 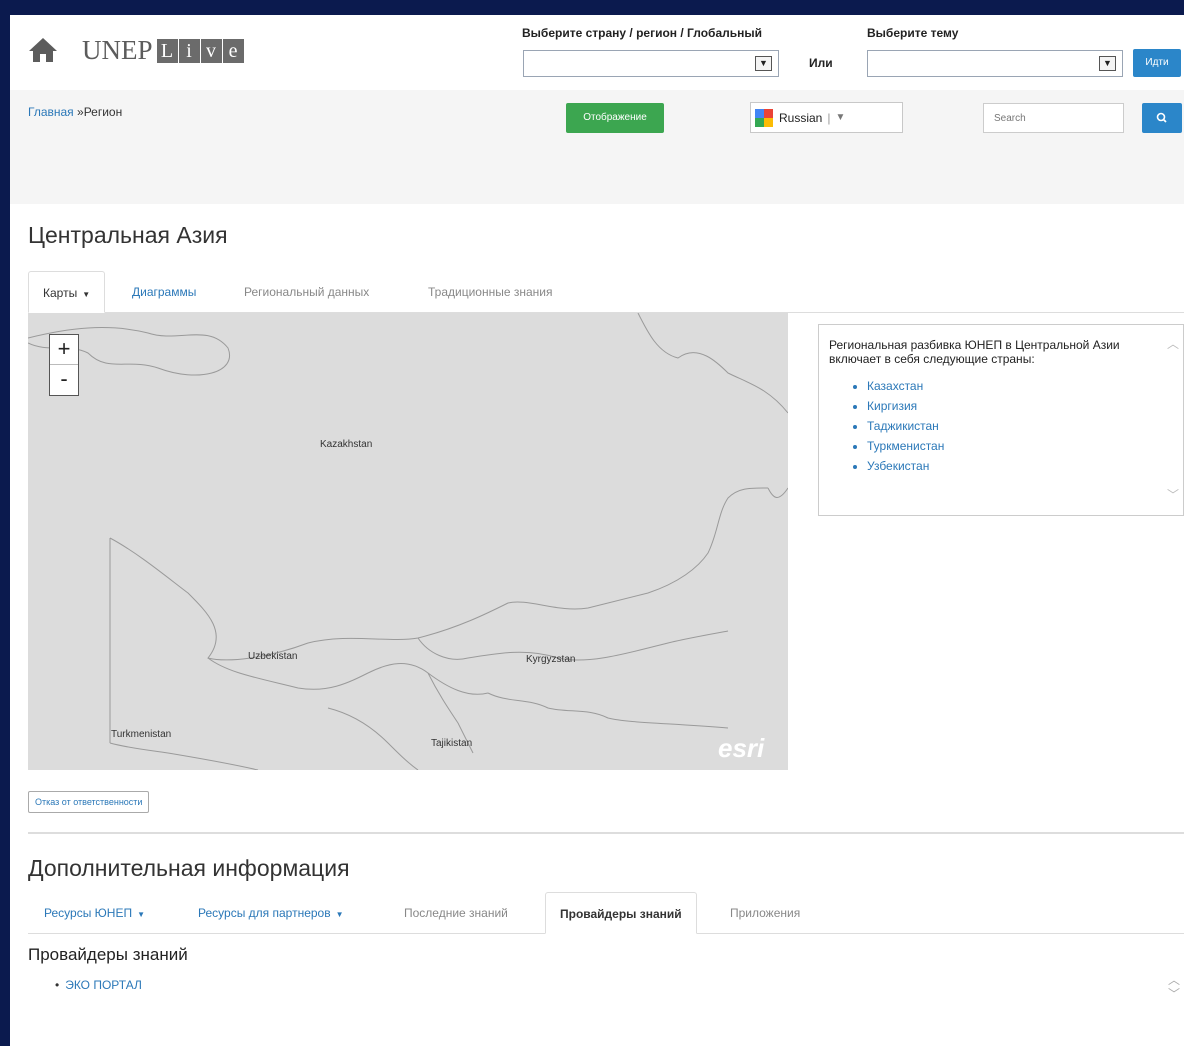 I want to click on tab-knowledge-providers: Провайдеры знаний, so click(x=621, y=913).